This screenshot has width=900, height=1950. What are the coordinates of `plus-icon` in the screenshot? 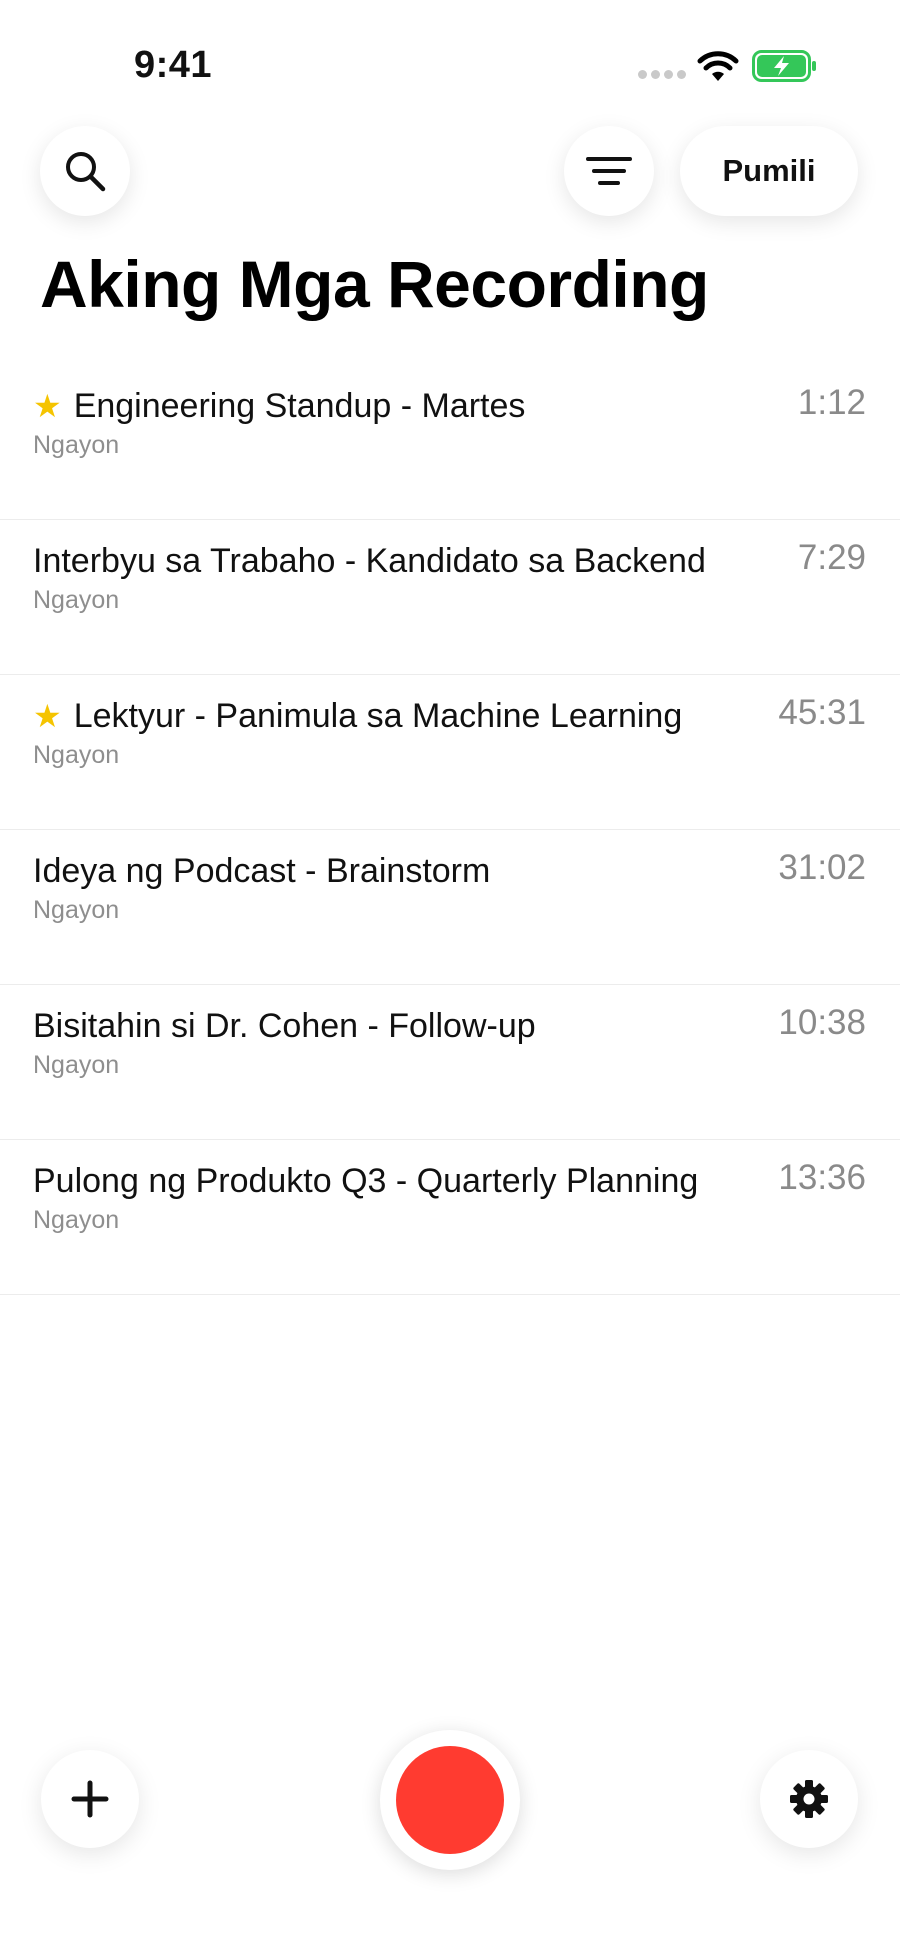 It's located at (90, 1799).